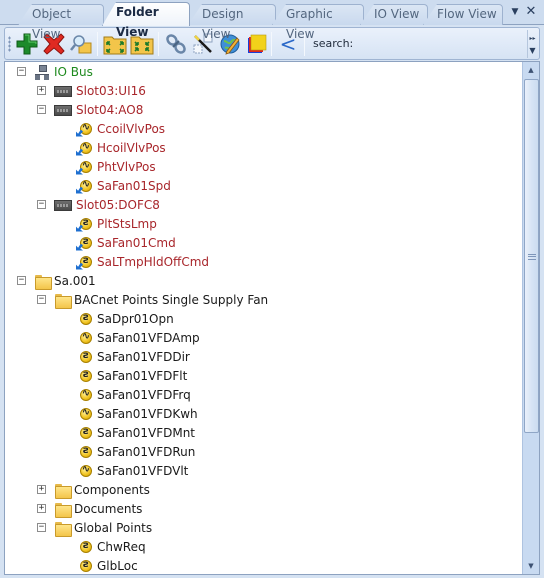 This screenshot has width=544, height=578. What do you see at coordinates (107, 565) in the screenshot?
I see `tree-node: ƨ GlbLoc` at bounding box center [107, 565].